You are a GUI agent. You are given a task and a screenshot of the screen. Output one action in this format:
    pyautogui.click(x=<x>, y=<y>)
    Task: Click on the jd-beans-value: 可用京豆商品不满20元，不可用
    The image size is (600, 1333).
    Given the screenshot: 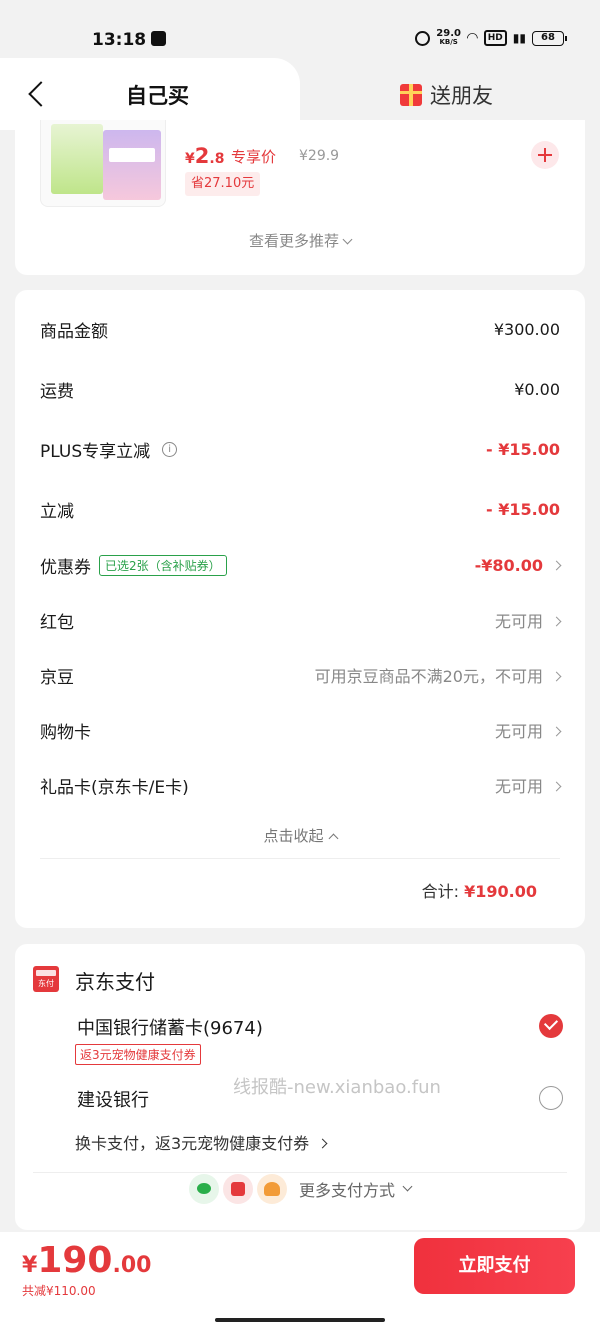 What is the action you would take?
    pyautogui.click(x=428, y=676)
    